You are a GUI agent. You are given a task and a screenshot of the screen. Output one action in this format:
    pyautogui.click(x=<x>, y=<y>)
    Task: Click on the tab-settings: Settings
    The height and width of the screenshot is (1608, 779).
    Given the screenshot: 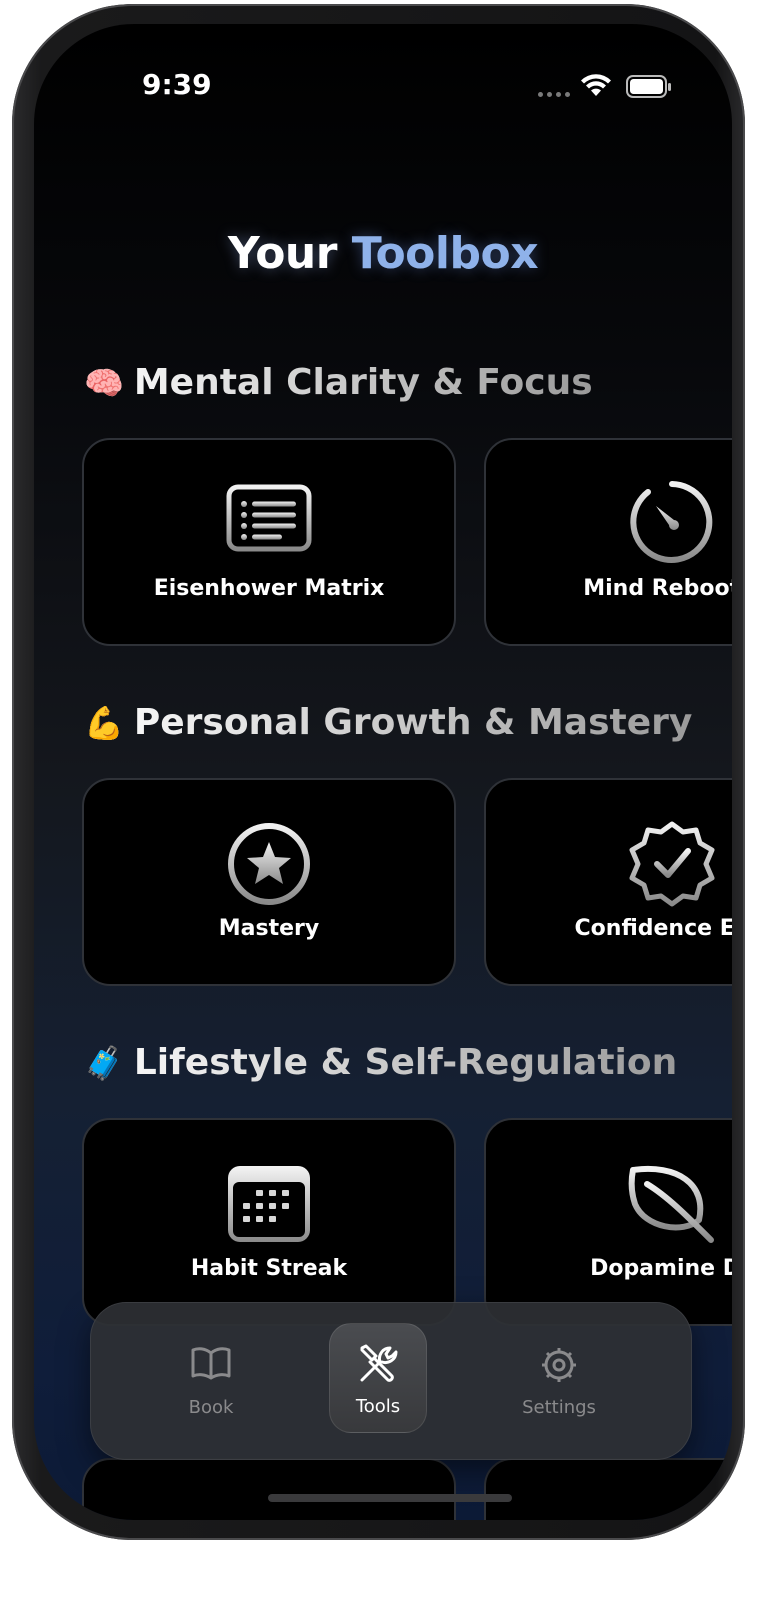 What is the action you would take?
    pyautogui.click(x=559, y=1381)
    